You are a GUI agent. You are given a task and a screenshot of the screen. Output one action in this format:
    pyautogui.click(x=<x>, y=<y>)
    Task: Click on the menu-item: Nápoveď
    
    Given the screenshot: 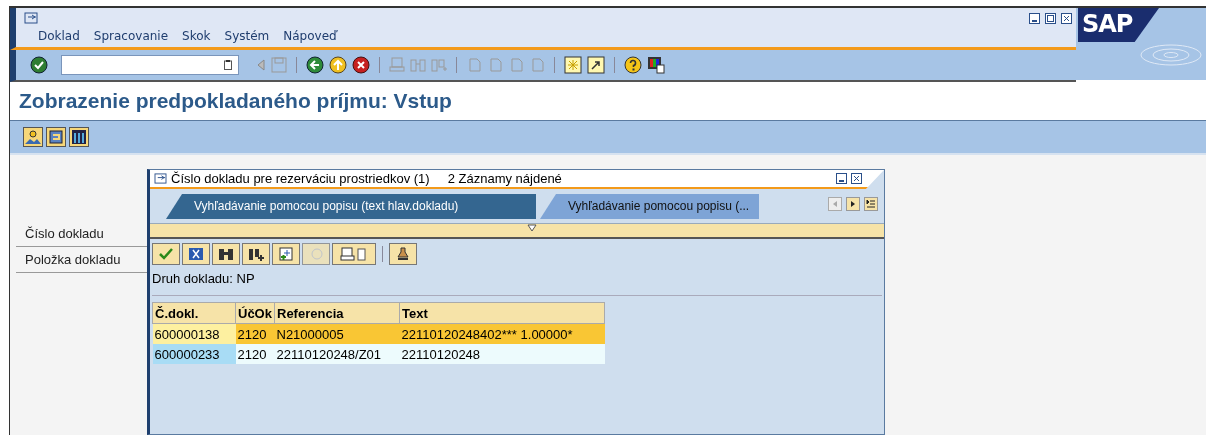 What is the action you would take?
    pyautogui.click(x=310, y=36)
    